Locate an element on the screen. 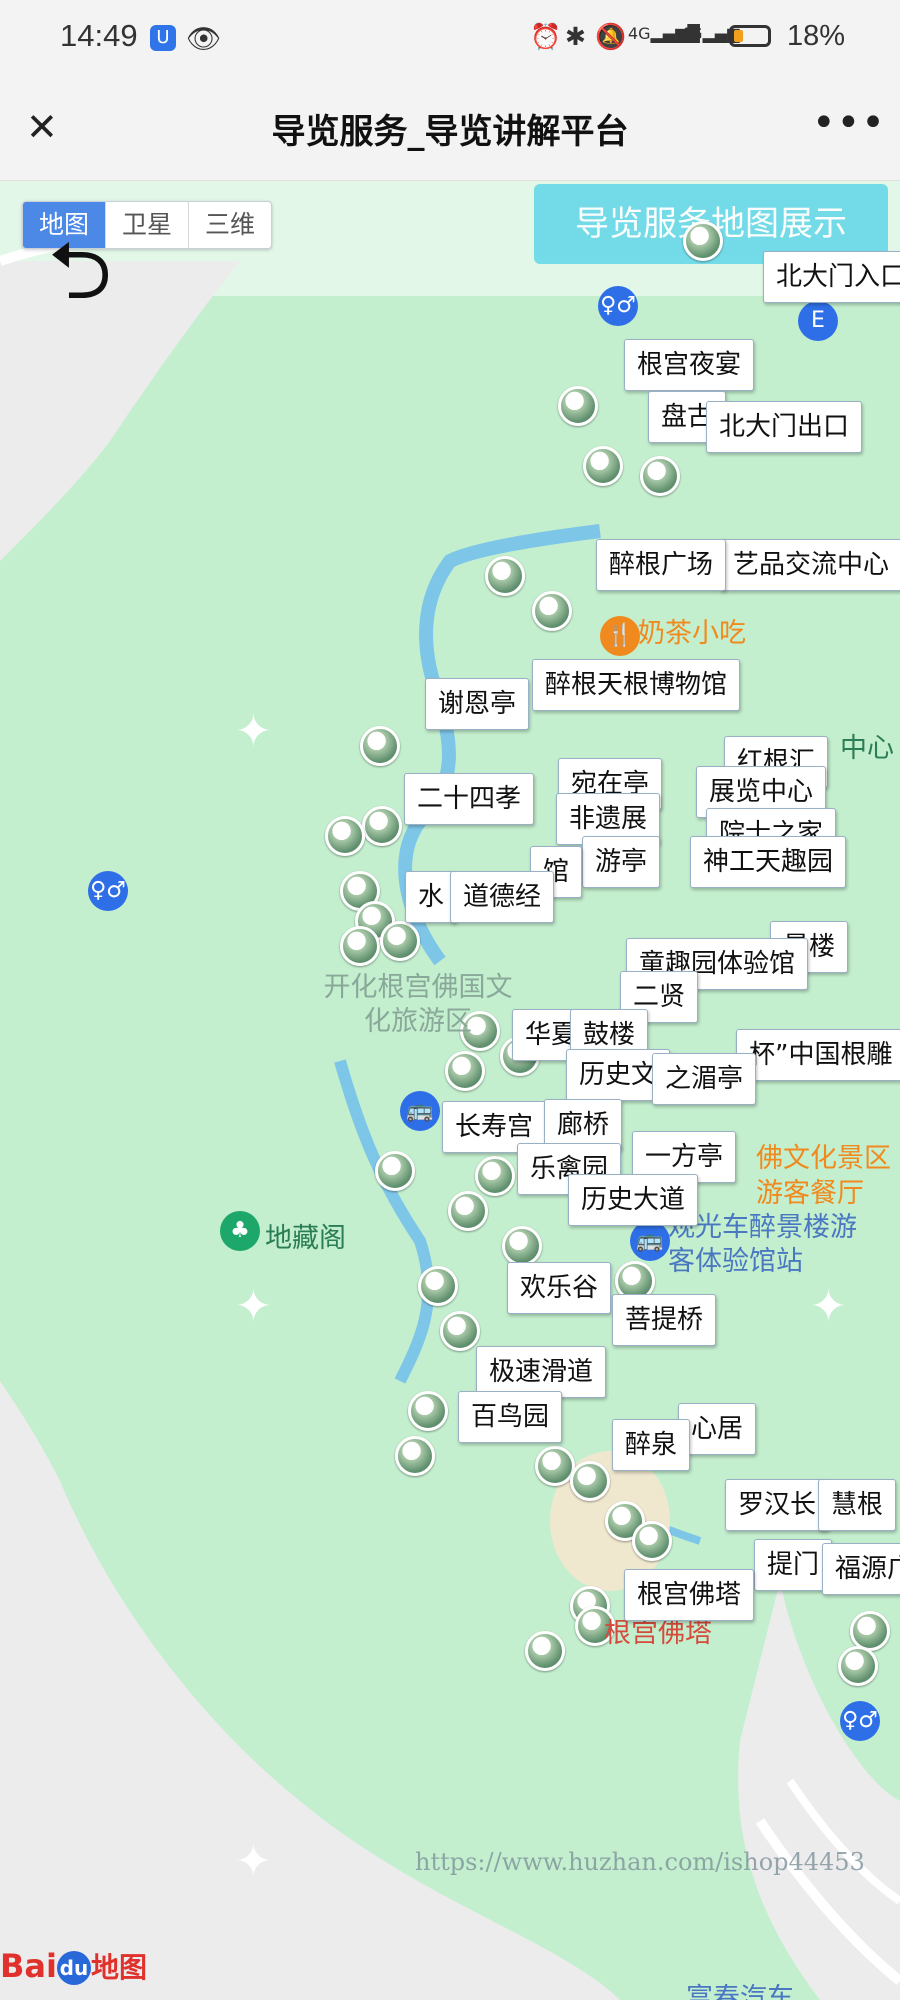 The image size is (900, 2000). poi-label: 欢乐谷 is located at coordinates (559, 1288).